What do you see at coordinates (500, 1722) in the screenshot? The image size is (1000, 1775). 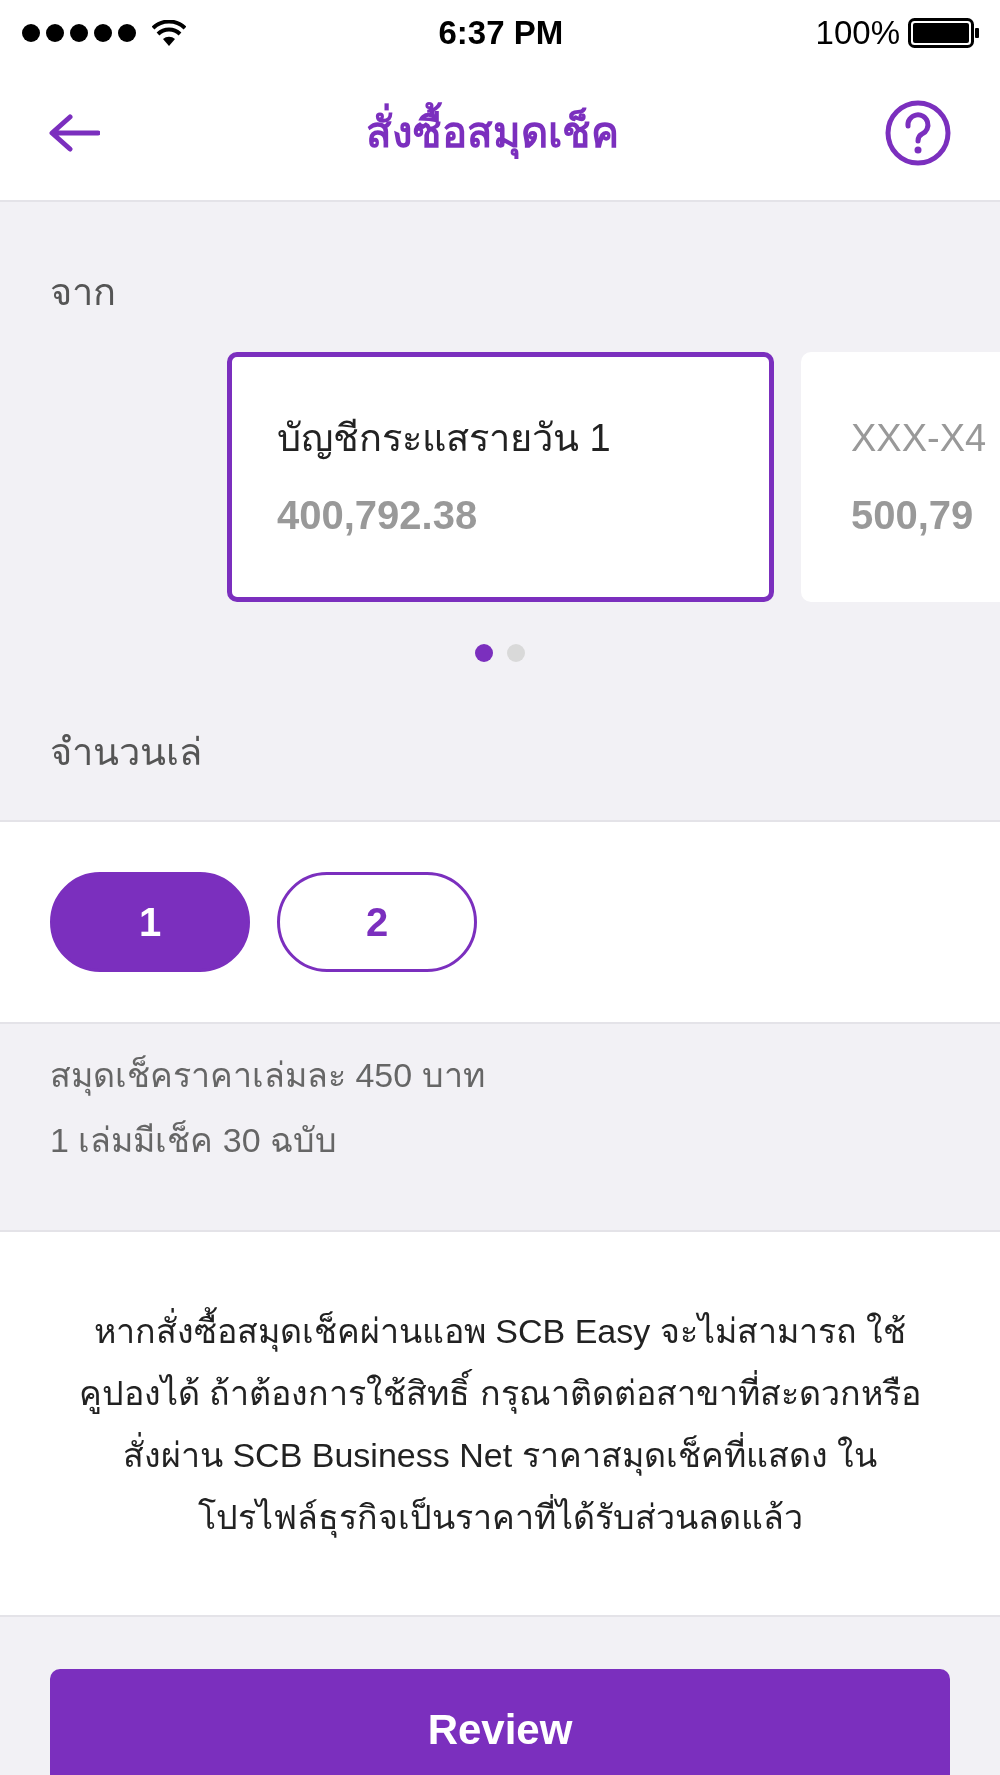 I see `review-button: Review` at bounding box center [500, 1722].